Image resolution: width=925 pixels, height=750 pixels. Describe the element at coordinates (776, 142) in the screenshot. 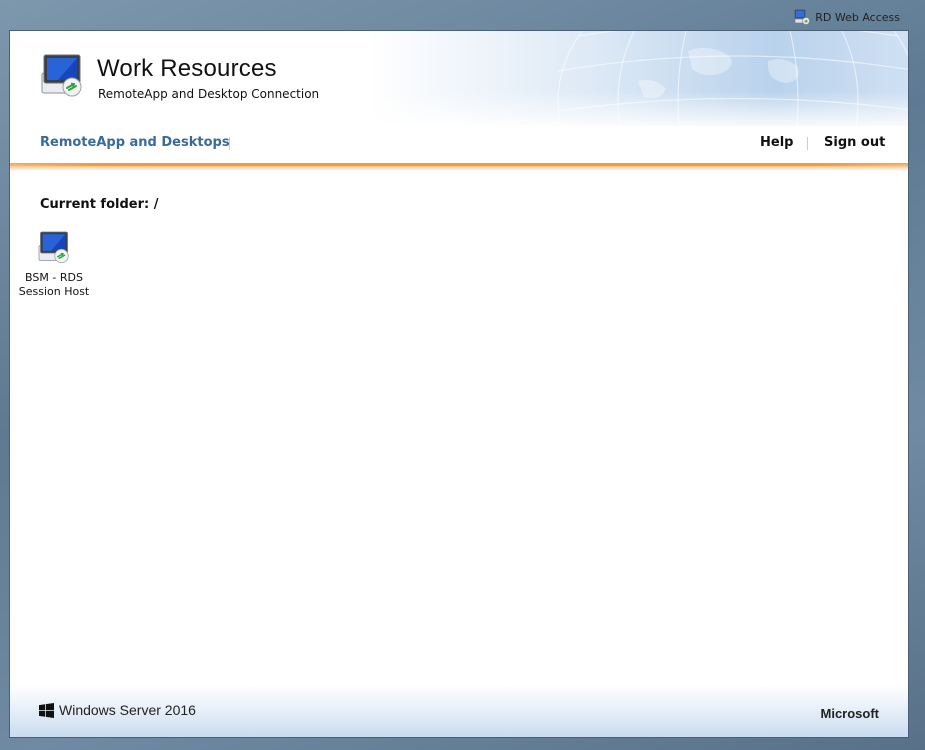

I see `help-link: Help` at that location.